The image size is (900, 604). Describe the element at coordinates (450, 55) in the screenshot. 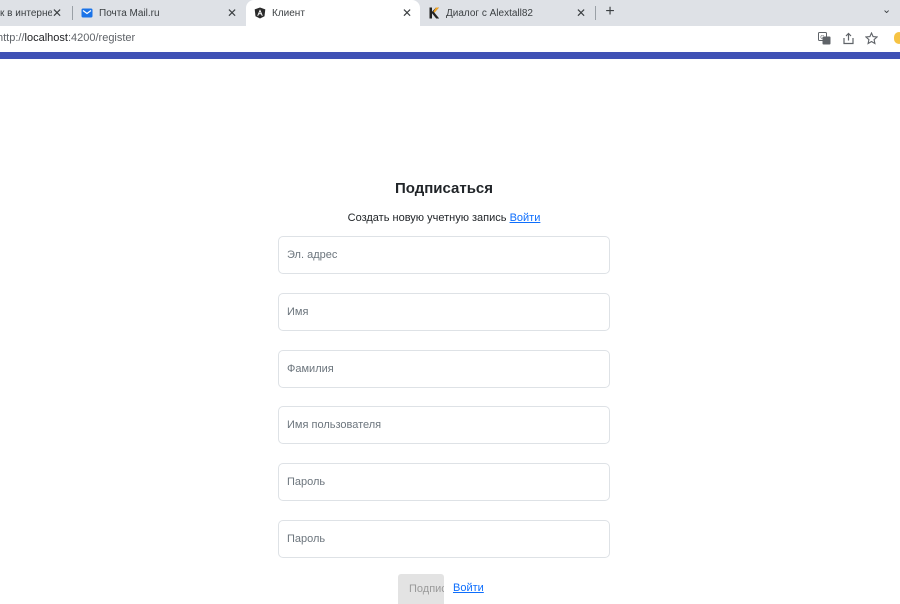

I see `app-toolbar` at that location.